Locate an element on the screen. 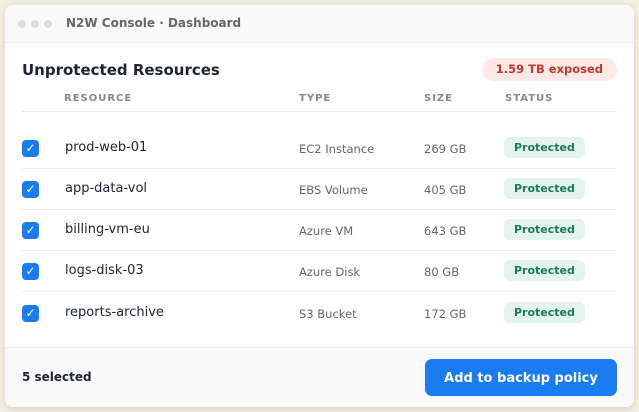 The height and width of the screenshot is (412, 639). resource-type: Azure VM is located at coordinates (326, 231).